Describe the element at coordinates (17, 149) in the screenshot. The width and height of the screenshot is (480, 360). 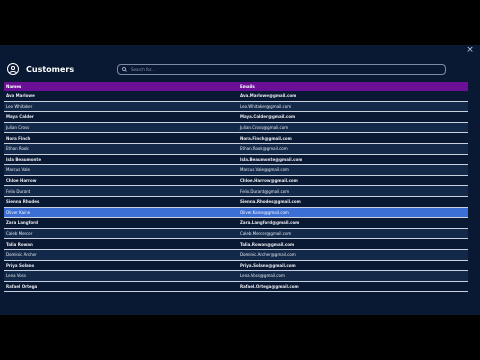
I see `name-cell: Ethan Rook` at that location.